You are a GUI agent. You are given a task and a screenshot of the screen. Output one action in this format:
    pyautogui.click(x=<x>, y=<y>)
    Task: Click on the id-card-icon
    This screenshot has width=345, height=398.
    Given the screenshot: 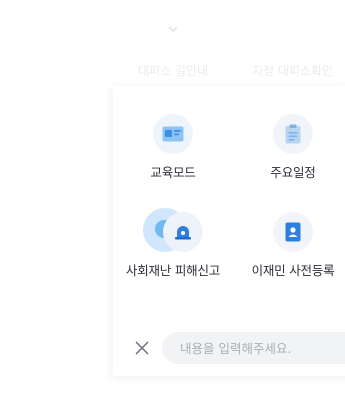 What is the action you would take?
    pyautogui.click(x=173, y=134)
    